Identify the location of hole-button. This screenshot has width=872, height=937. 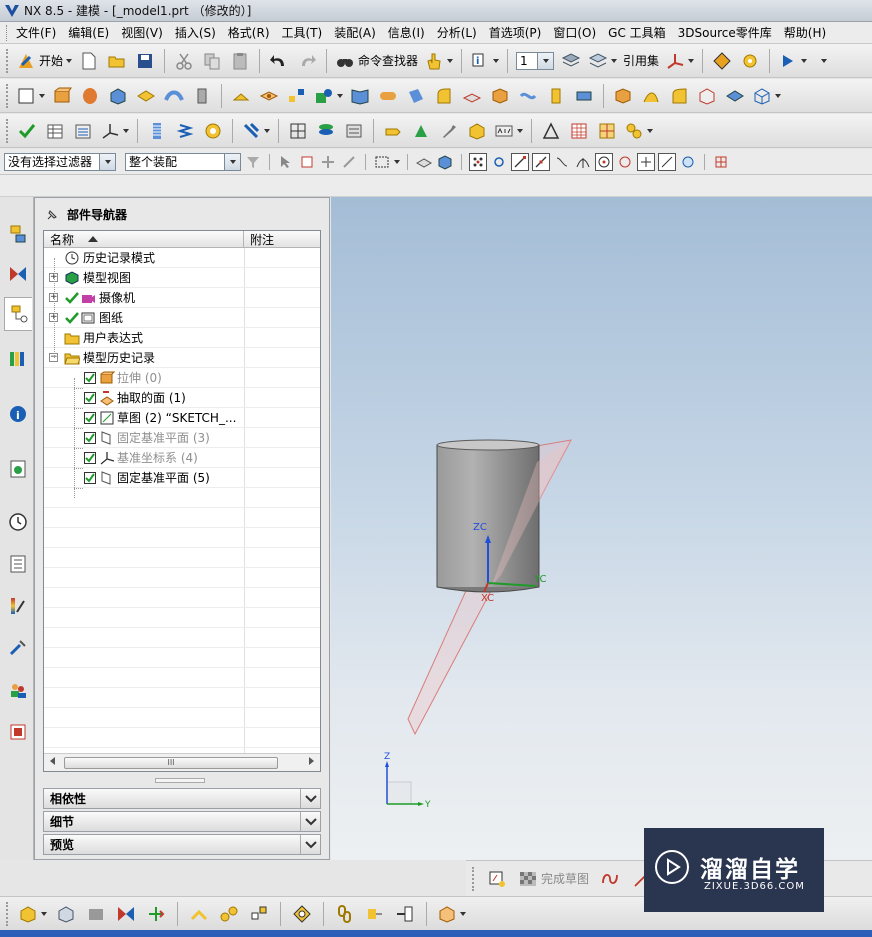
(269, 96).